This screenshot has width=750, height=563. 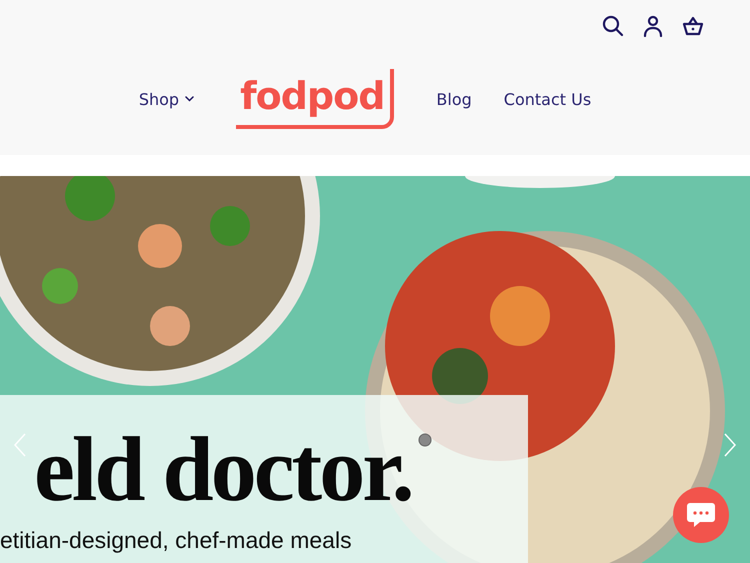 I want to click on basket-icon, so click(x=693, y=26).